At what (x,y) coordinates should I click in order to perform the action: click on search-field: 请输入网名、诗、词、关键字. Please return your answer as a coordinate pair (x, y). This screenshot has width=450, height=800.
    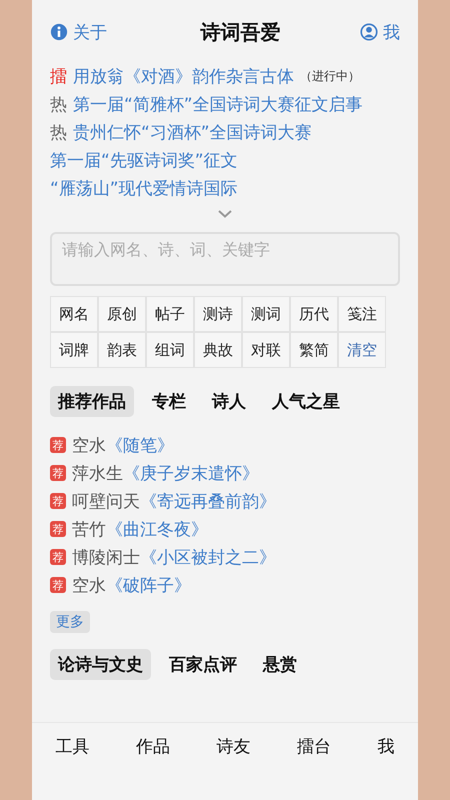
    Looking at the image, I should click on (225, 259).